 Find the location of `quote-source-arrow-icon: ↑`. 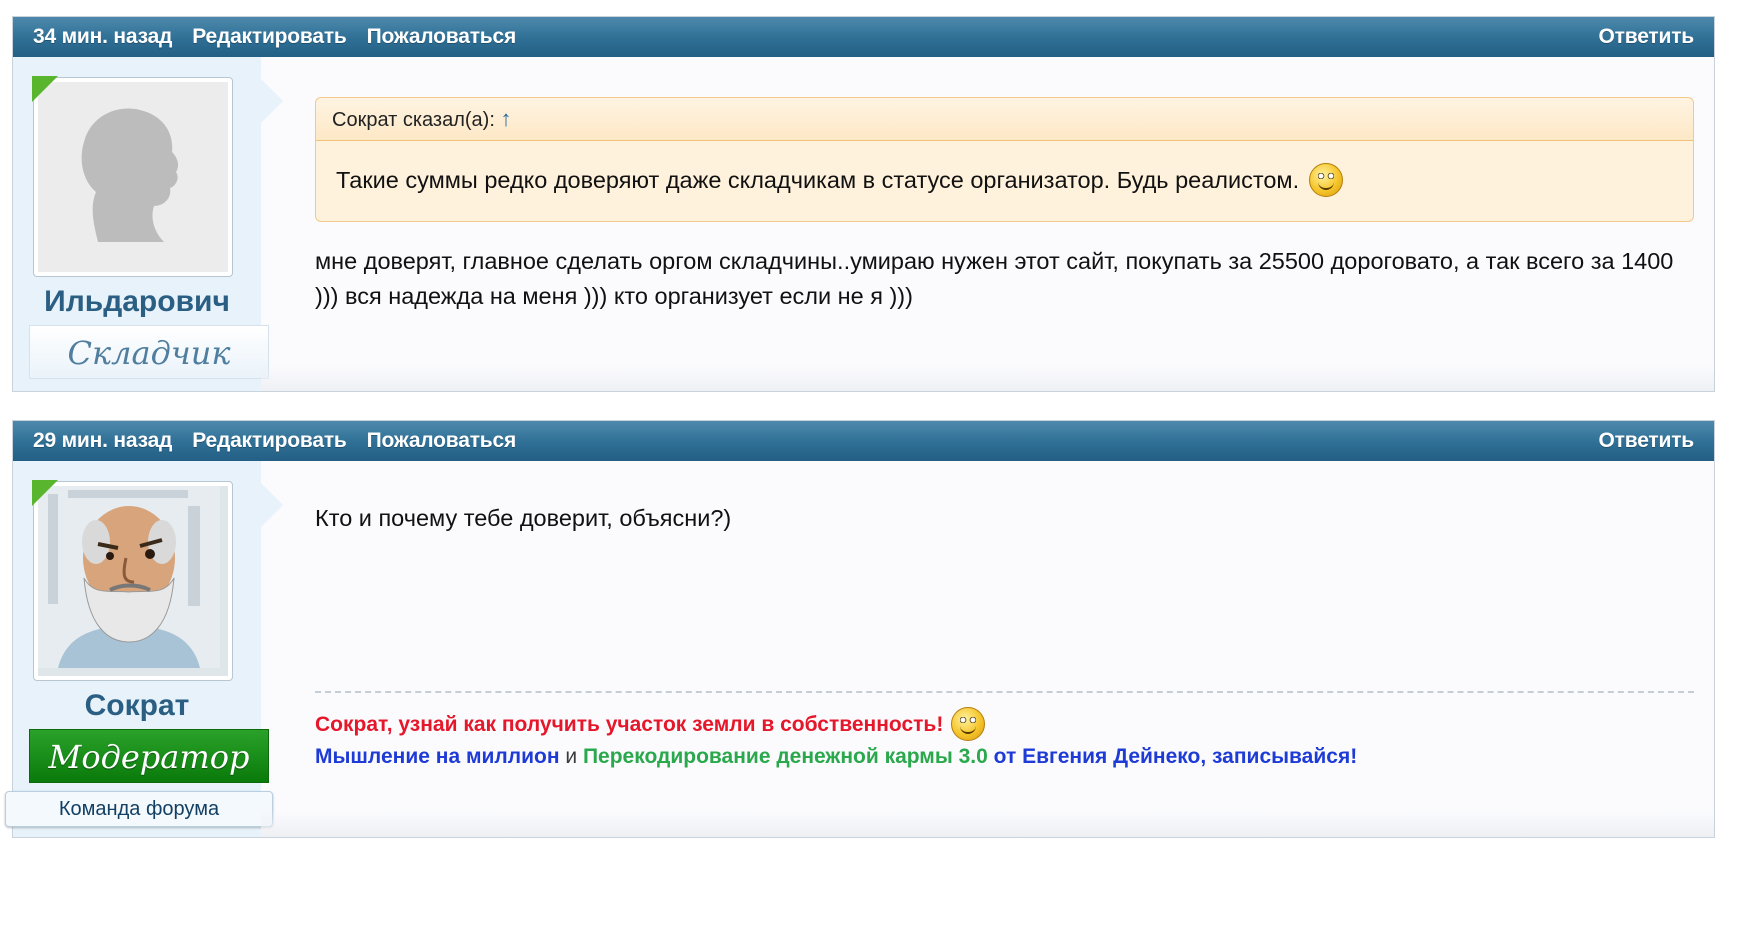

quote-source-arrow-icon: ↑ is located at coordinates (505, 118).